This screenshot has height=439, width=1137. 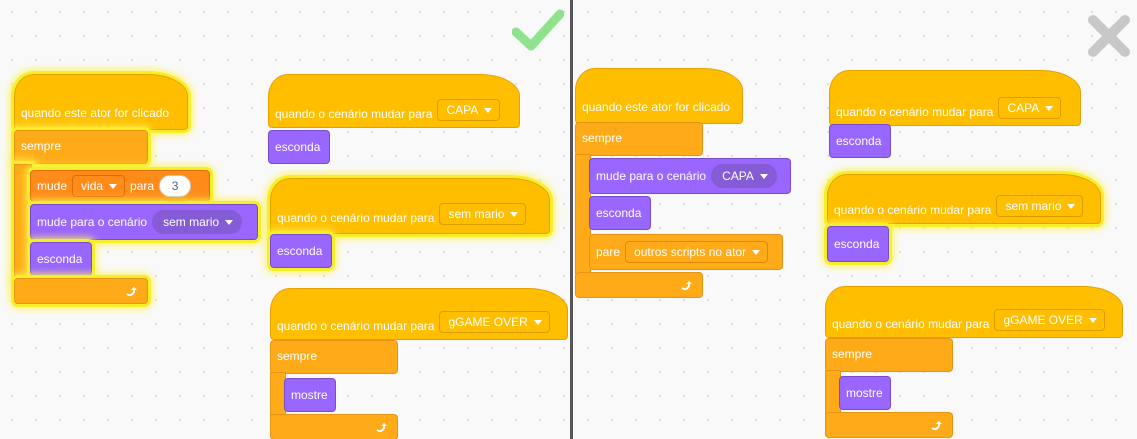 I want to click on switch-backdrop-block: mude para o cenário sem mario, so click(x=144, y=222).